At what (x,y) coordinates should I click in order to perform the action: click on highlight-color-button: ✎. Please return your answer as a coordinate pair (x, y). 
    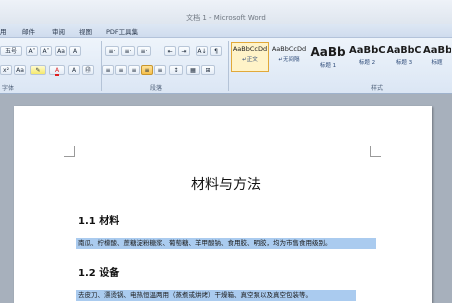
    Looking at the image, I should click on (38, 70).